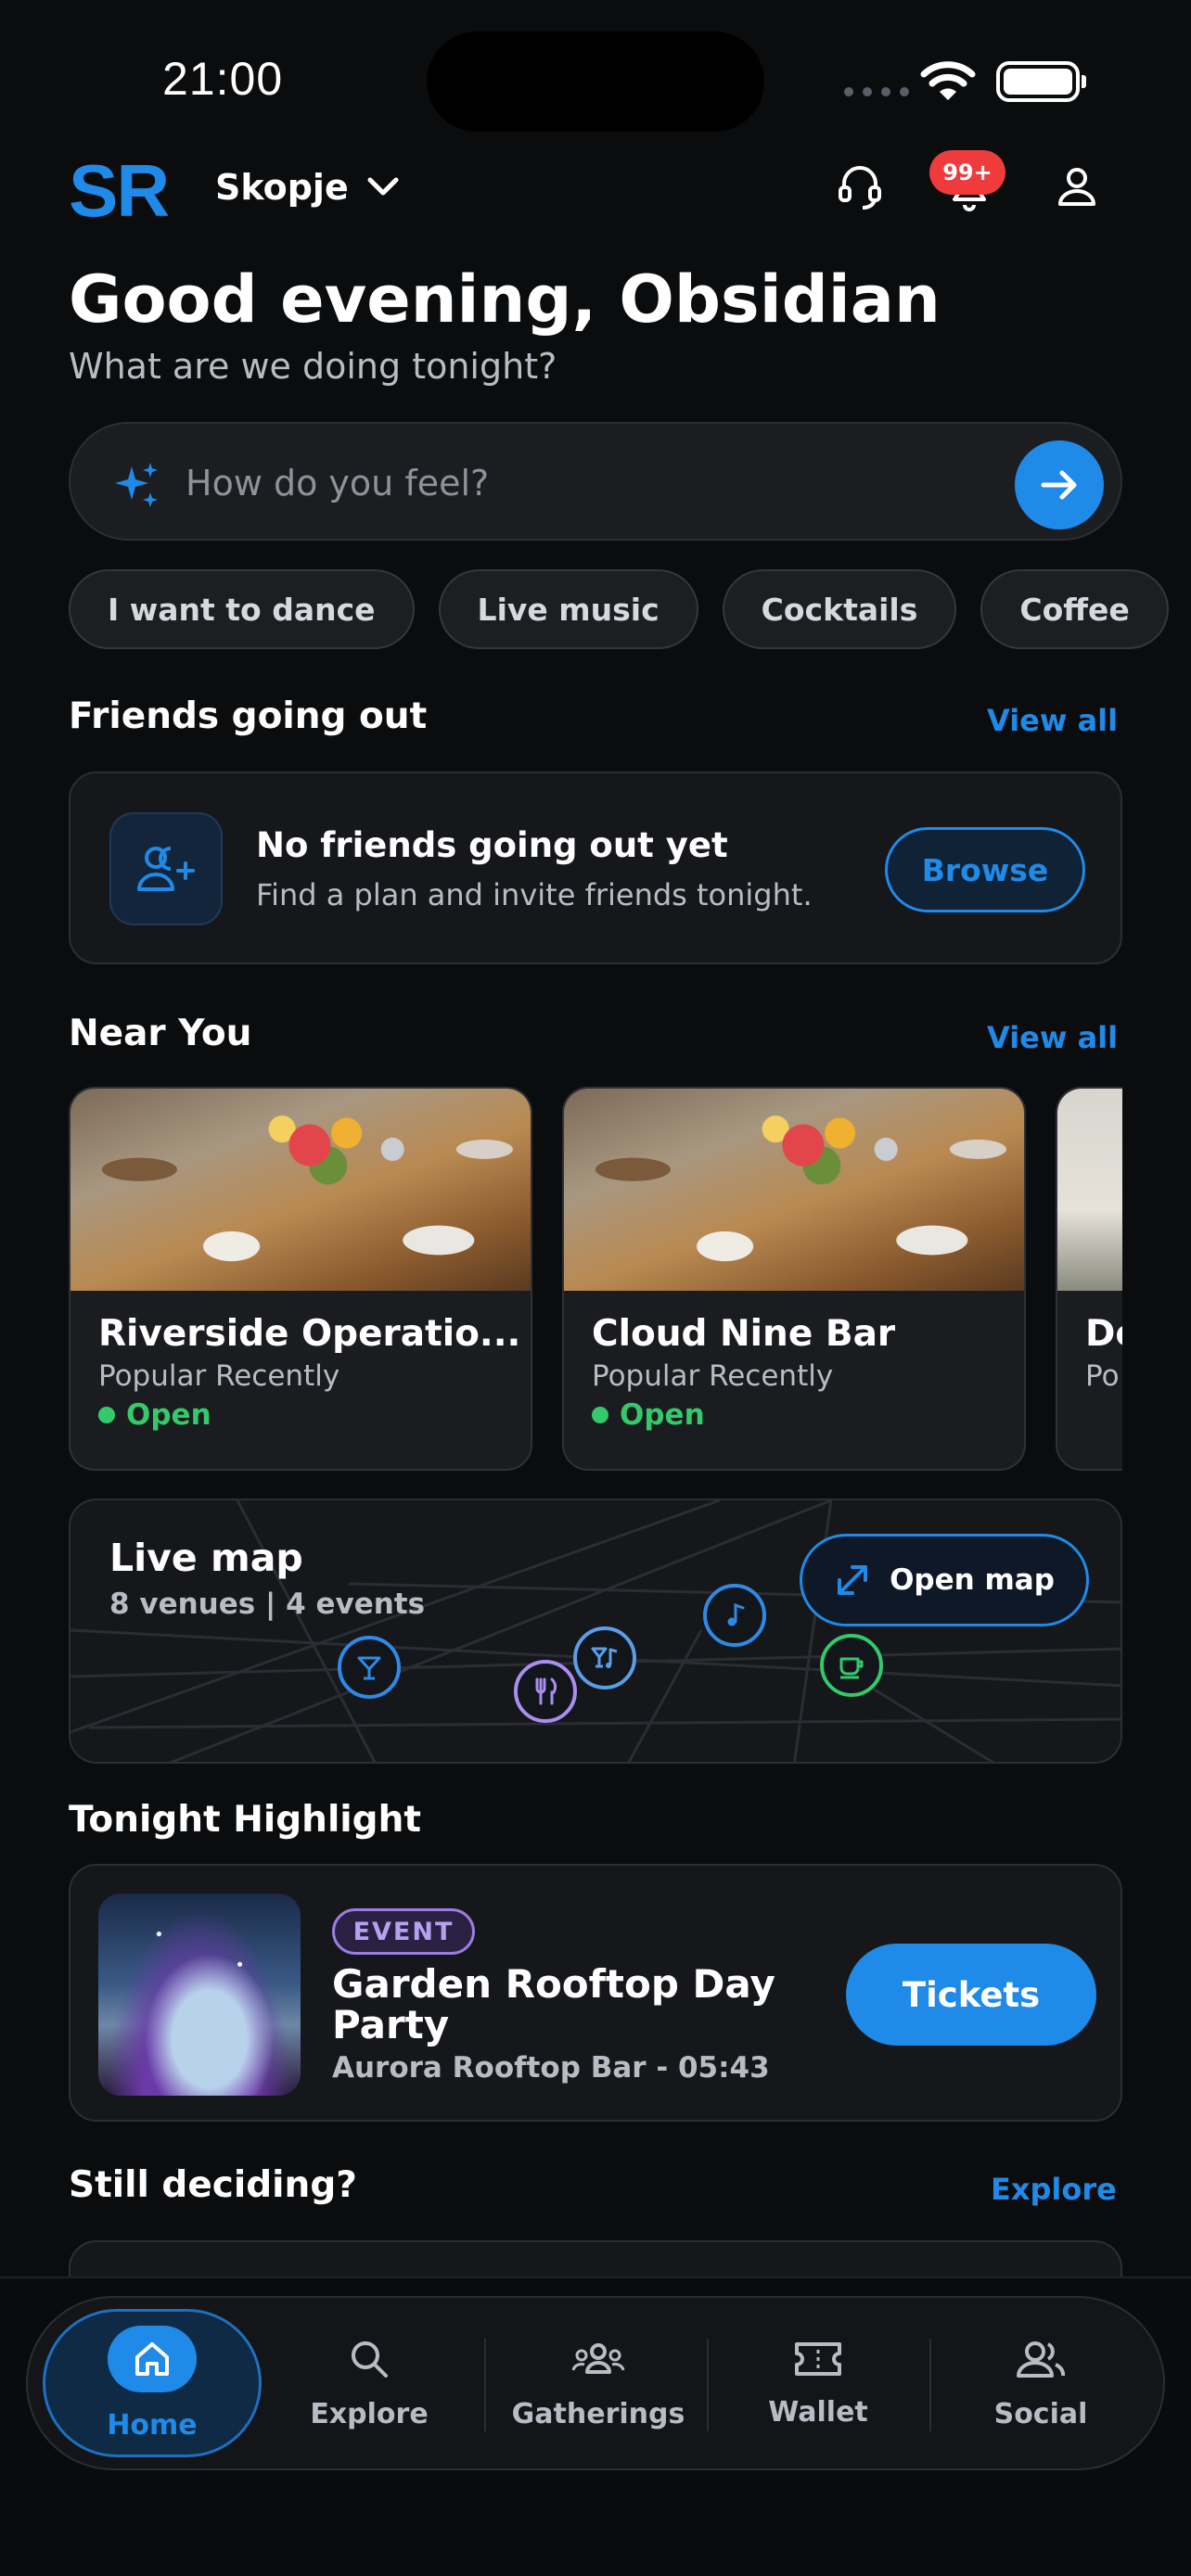 This screenshot has height=2576, width=1191. I want to click on venue-name: Cloud Nine Bar, so click(744, 1334).